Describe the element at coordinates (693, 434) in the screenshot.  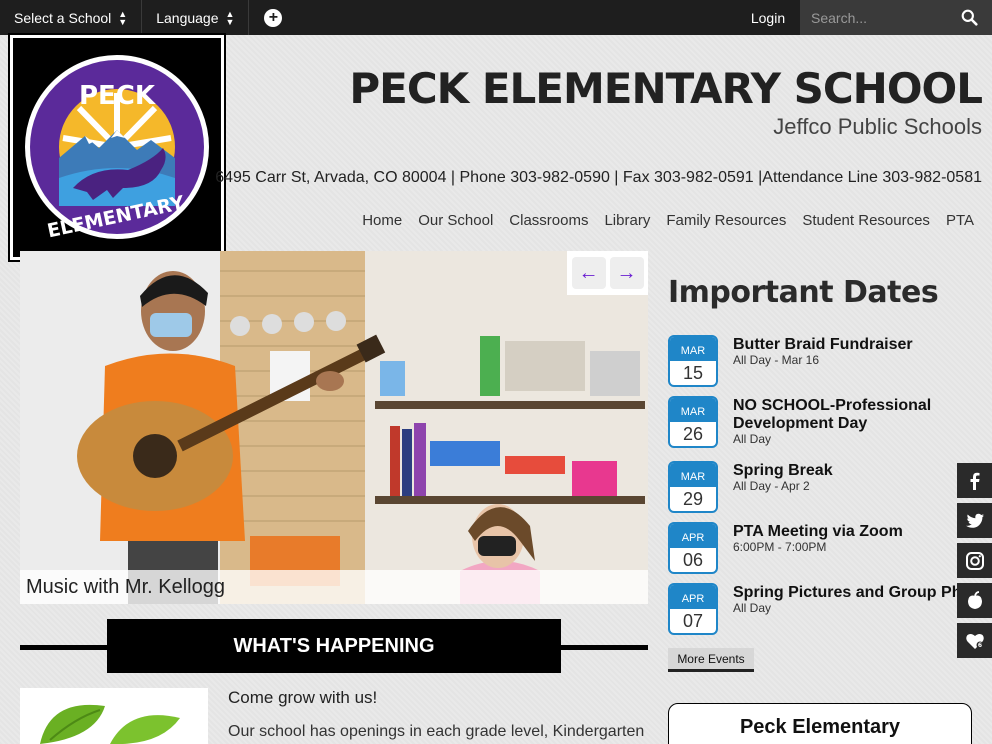
I see `event-day: 26` at that location.